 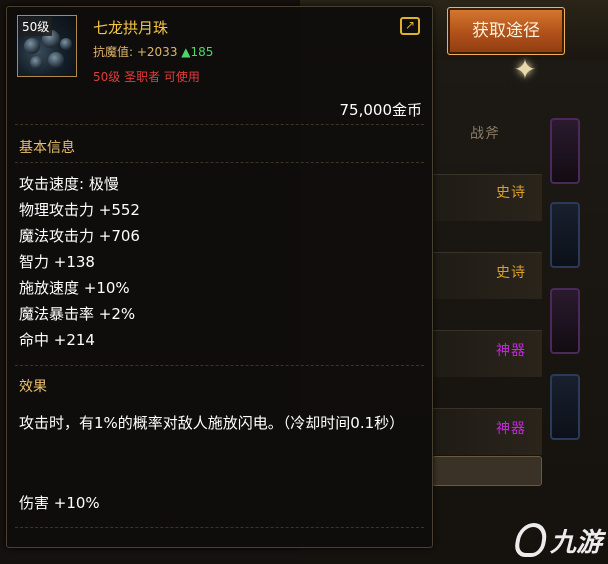 I want to click on watermark: 九游, so click(x=558, y=540).